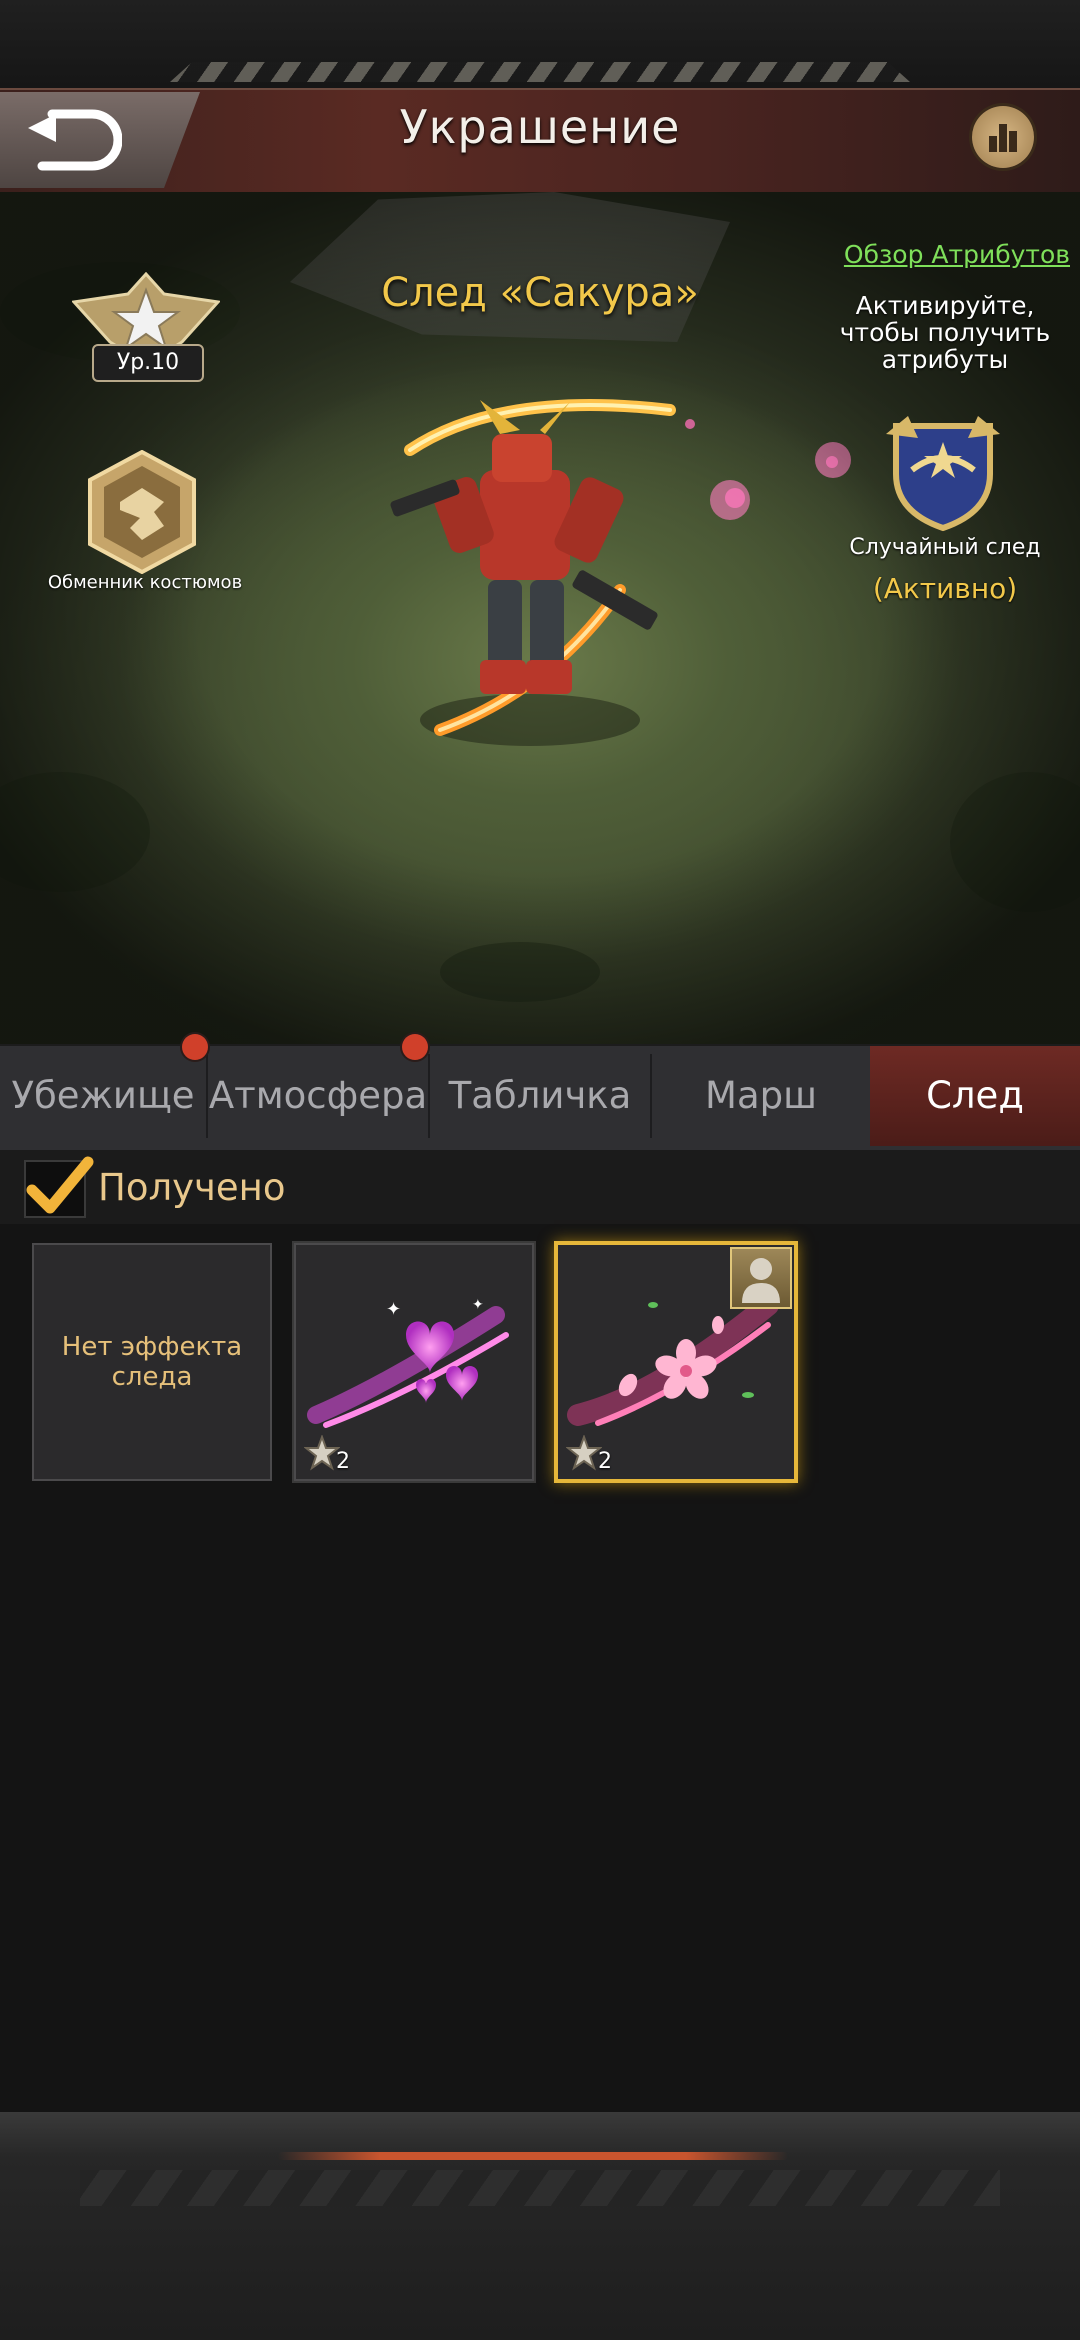 The height and width of the screenshot is (2340, 1080). I want to click on activate-hint-line-3: атрибуты, so click(945, 359).